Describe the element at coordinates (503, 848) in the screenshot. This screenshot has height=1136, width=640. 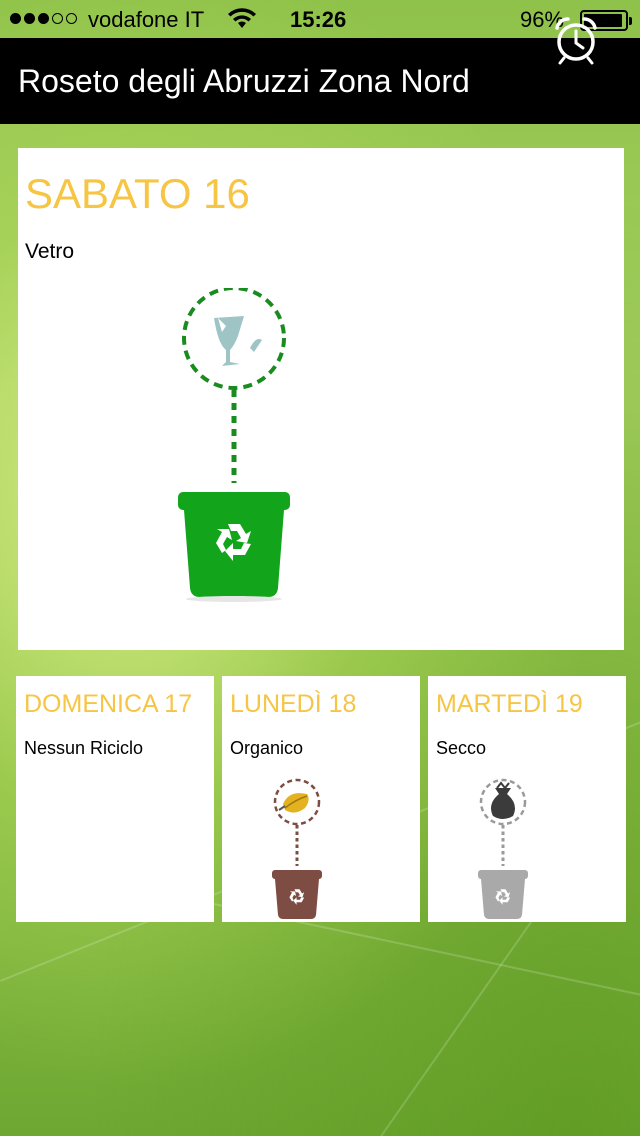
I see `dry-waste-bin-icon` at that location.